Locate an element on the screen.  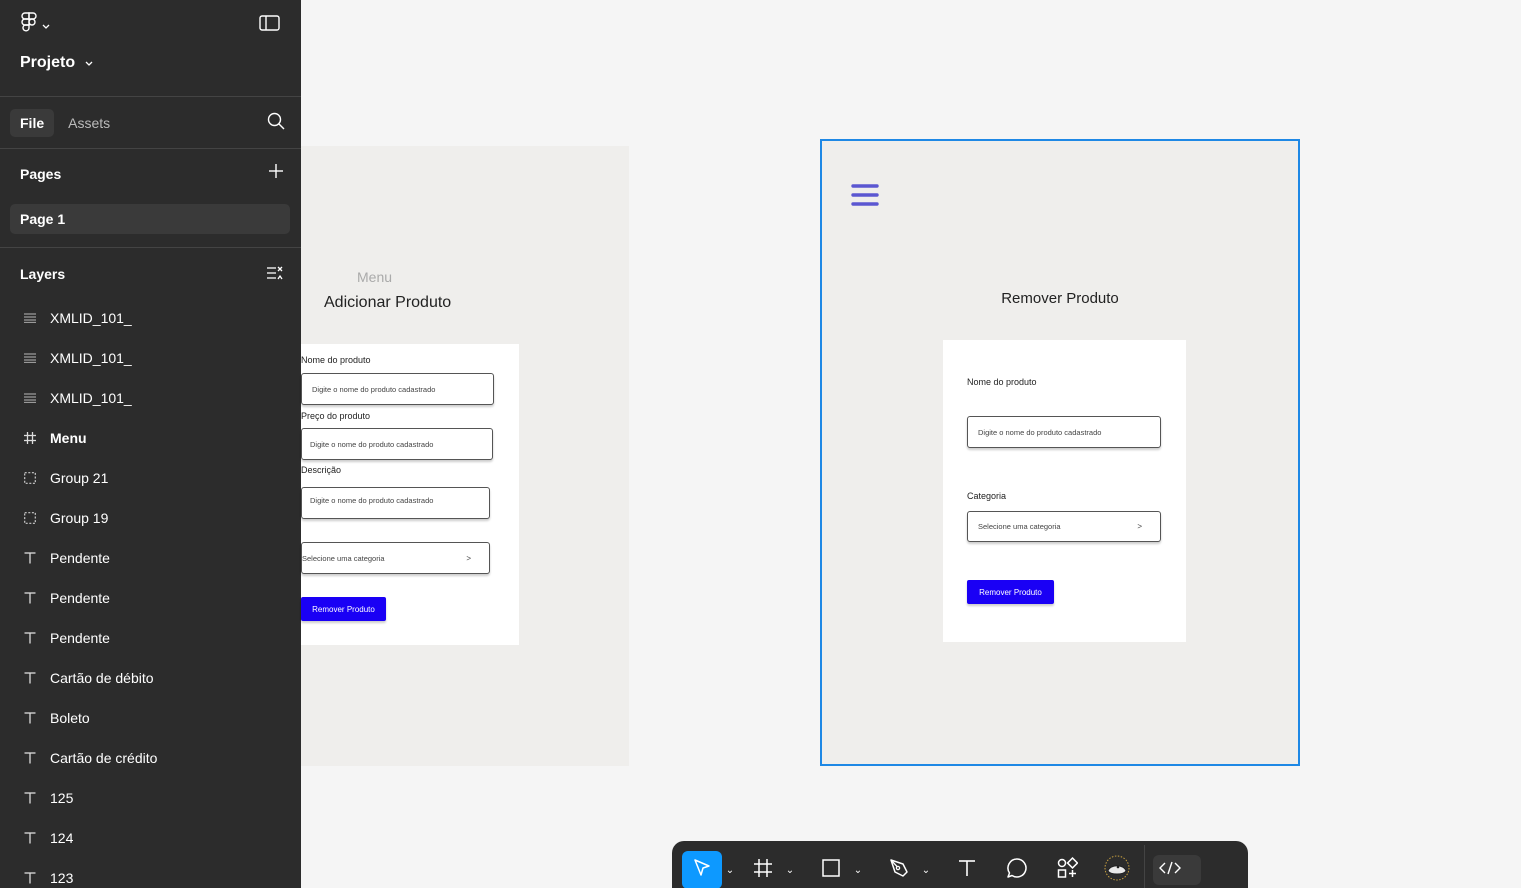
text-tool-button is located at coordinates (967, 869).